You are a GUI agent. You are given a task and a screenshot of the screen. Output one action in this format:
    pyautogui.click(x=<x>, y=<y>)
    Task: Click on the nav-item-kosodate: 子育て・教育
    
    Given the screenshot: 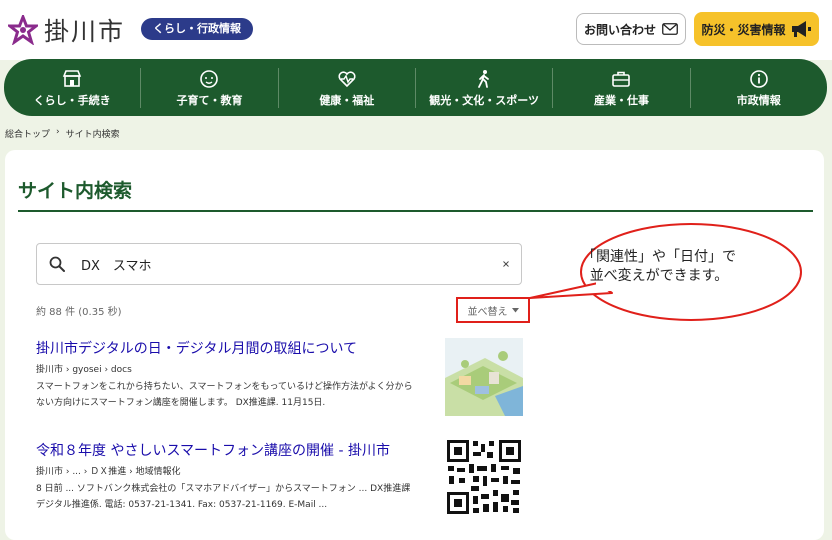 What is the action you would take?
    pyautogui.click(x=210, y=87)
    